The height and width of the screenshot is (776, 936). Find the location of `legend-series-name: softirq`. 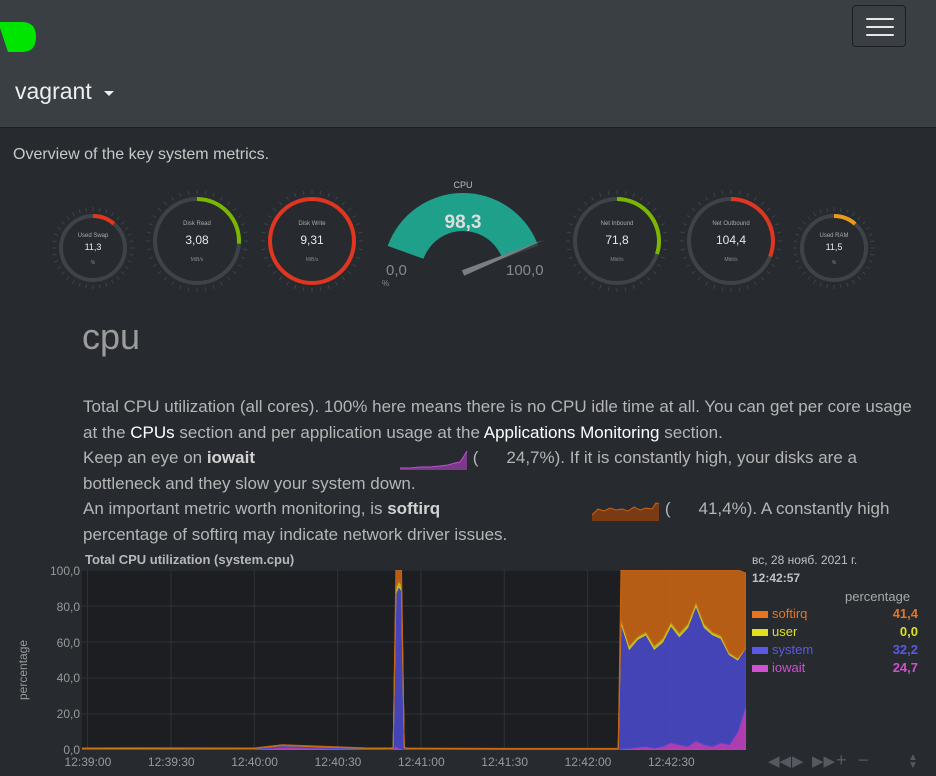

legend-series-name: softirq is located at coordinates (790, 613).